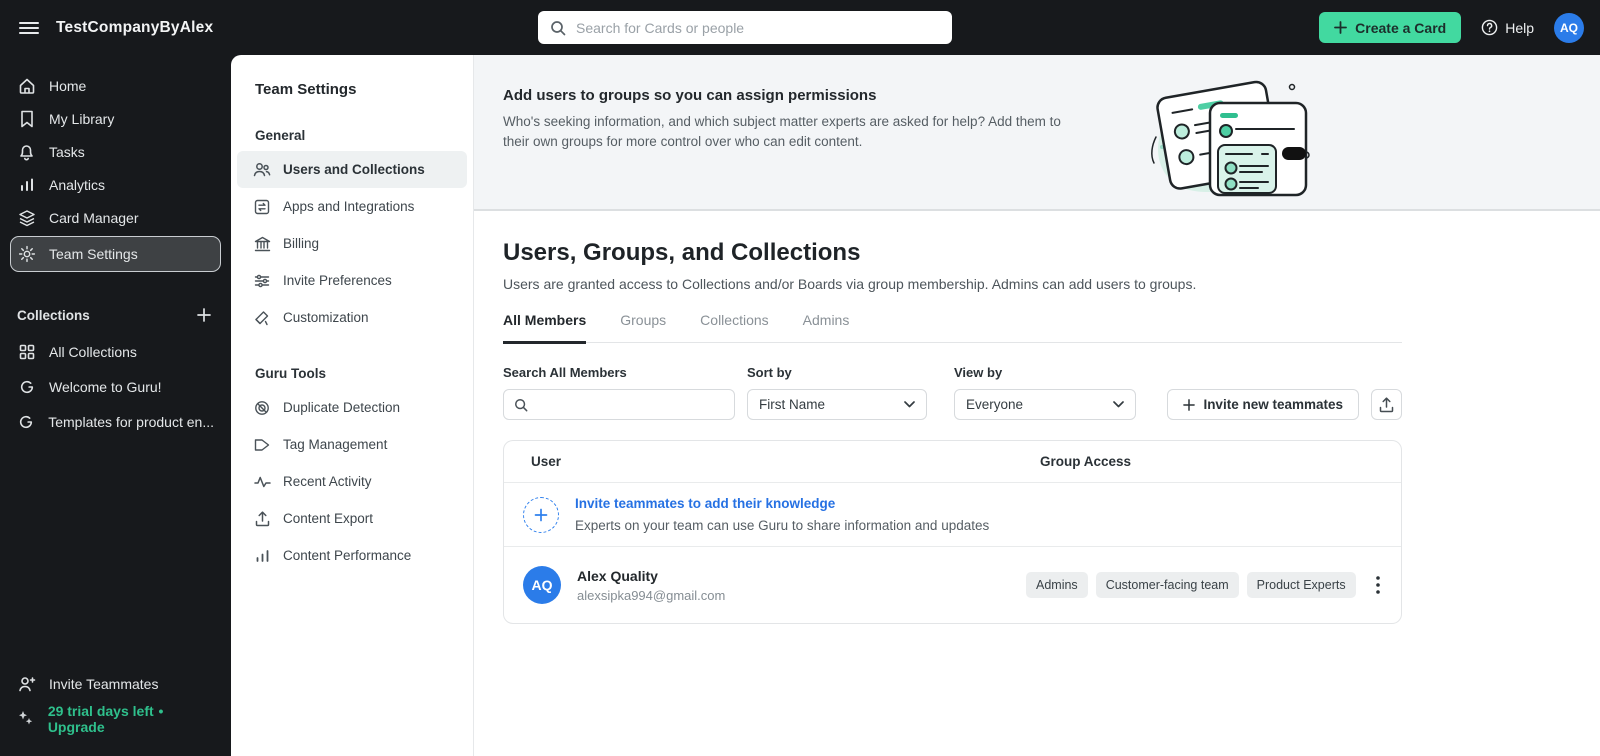 Image resolution: width=1600 pixels, height=756 pixels. I want to click on invite-teammates-sidebar-button: Invite Teammates, so click(115, 683).